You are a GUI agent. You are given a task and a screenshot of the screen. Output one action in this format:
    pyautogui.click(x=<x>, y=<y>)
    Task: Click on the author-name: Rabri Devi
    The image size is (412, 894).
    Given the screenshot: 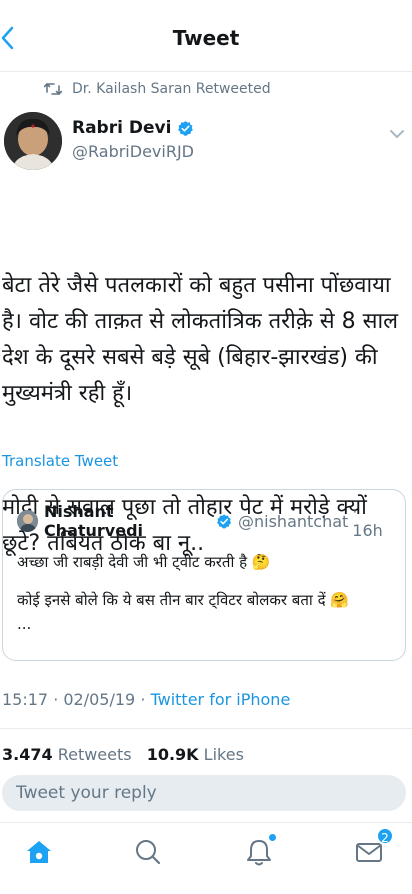 What is the action you would take?
    pyautogui.click(x=133, y=128)
    